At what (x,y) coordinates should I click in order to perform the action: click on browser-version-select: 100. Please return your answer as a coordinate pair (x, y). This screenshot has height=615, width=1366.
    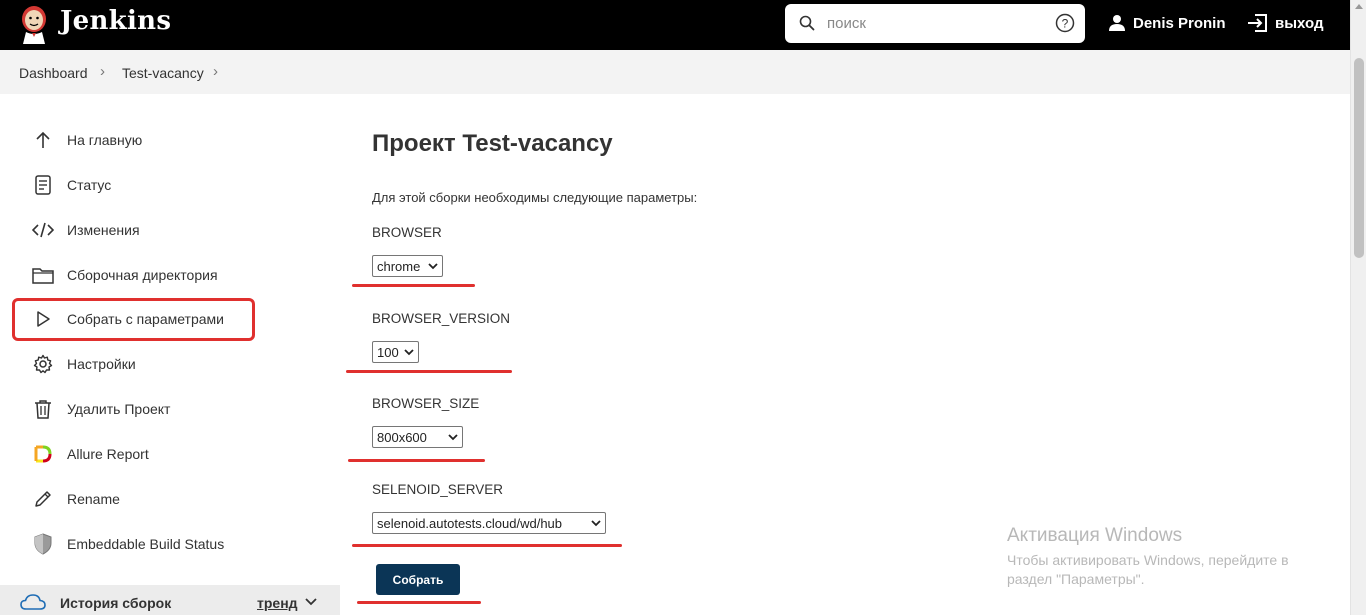
    Looking at the image, I should click on (395, 352).